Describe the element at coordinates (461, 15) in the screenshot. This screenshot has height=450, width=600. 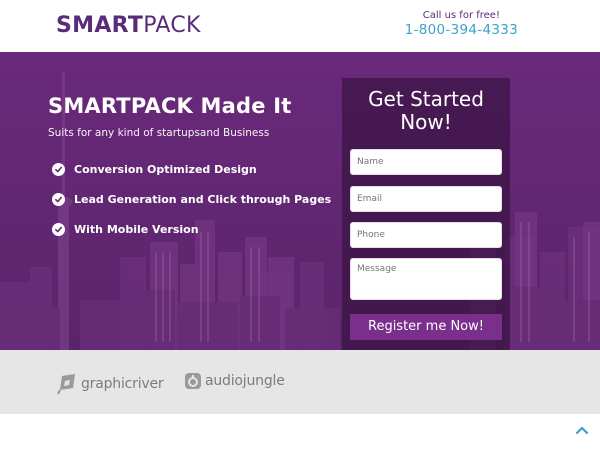
I see `call-label: Call us for free!` at that location.